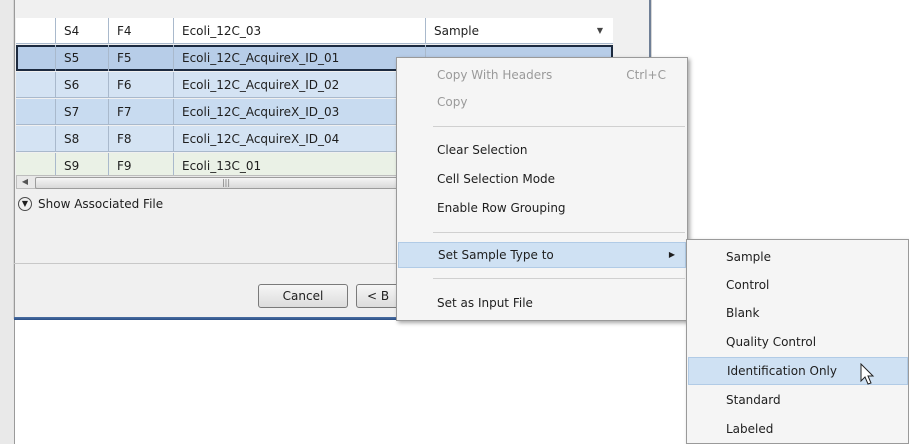 The width and height of the screenshot is (909, 444). I want to click on menu-item-label: Copy With Headers, so click(495, 75).